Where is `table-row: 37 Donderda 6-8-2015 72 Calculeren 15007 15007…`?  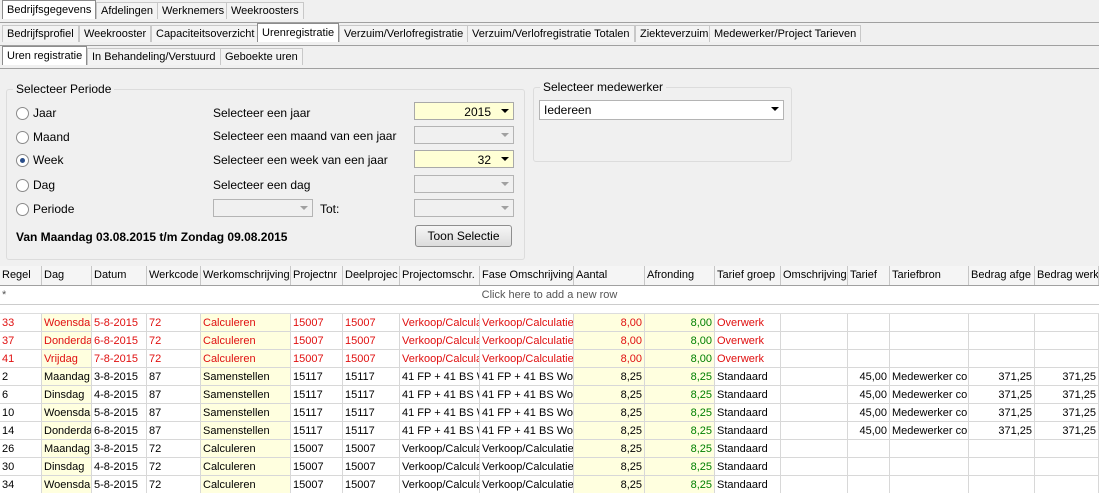
table-row: 37 Donderda 6-8-2015 72 Calculeren 15007 15007… is located at coordinates (549, 341).